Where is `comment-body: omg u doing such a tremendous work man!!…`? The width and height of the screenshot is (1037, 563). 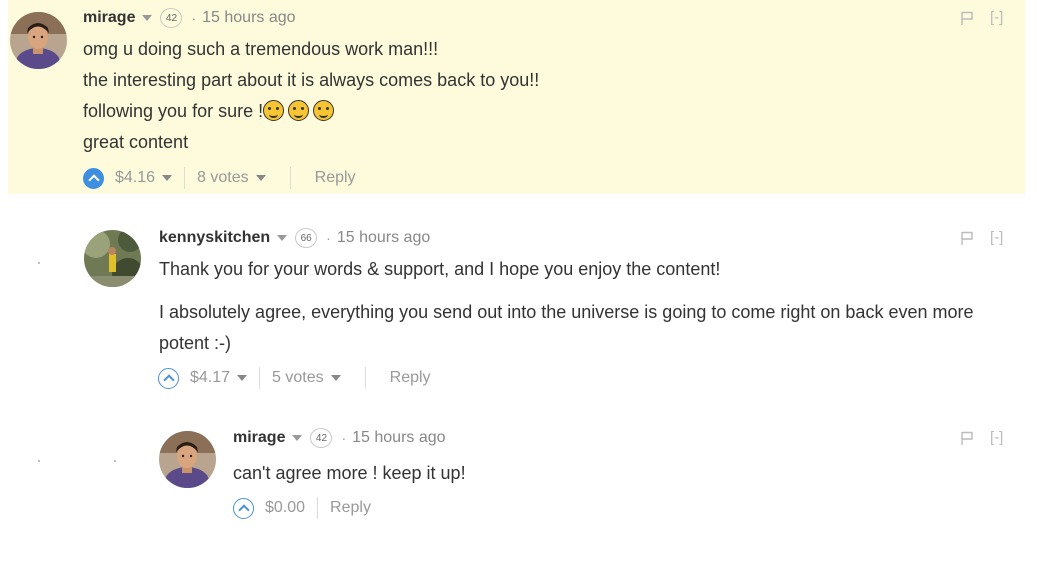 comment-body: omg u doing such a tremendous work man!!… is located at coordinates (311, 96).